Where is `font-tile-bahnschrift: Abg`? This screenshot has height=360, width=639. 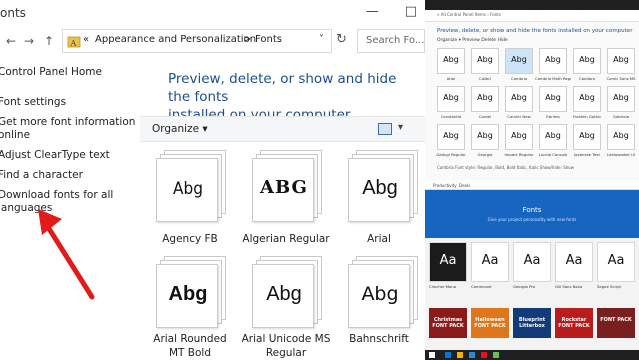
font-tile-bahnschrift: Abg is located at coordinates (384, 292).